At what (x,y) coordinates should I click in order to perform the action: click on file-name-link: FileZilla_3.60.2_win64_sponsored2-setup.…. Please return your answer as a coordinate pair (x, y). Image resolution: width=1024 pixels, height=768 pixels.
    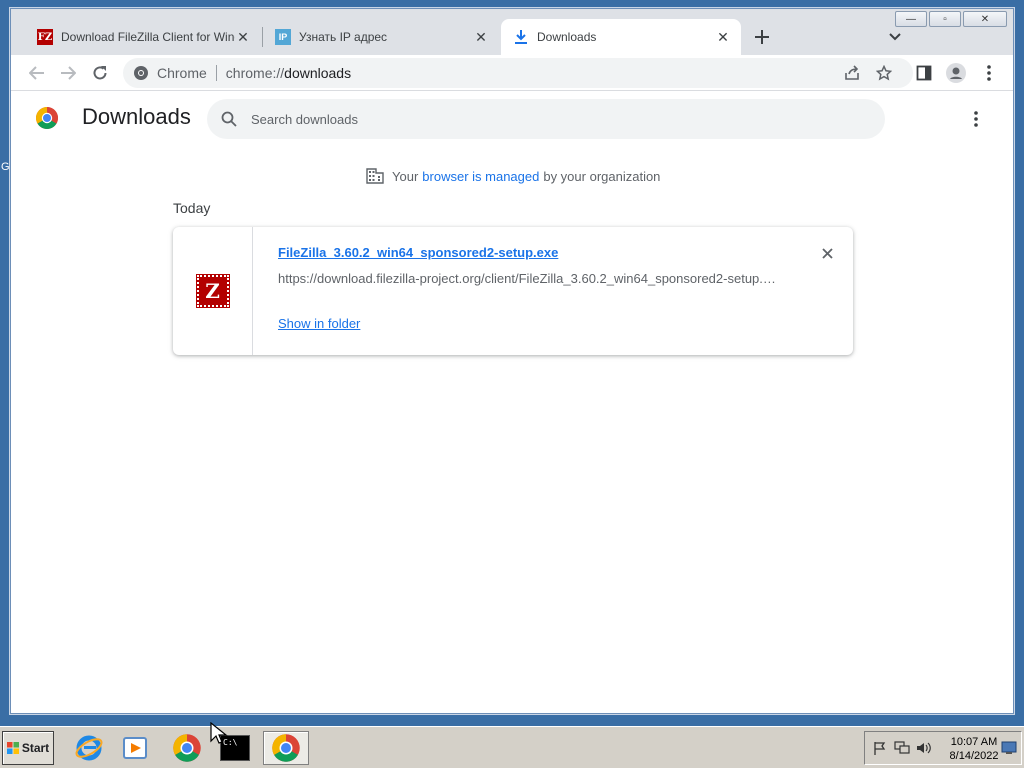
    Looking at the image, I should click on (418, 252).